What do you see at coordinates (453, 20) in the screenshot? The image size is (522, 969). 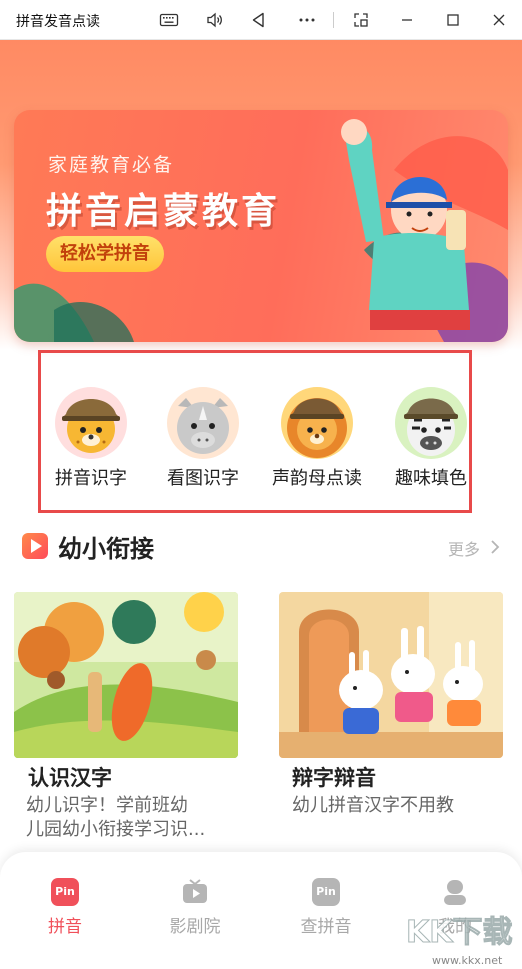 I see `maximize-icon` at bounding box center [453, 20].